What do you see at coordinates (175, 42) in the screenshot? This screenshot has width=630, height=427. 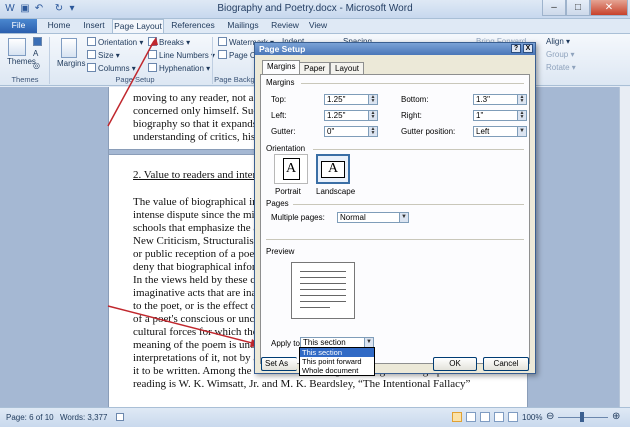 I see `breaks-label: Breaks ▾` at bounding box center [175, 42].